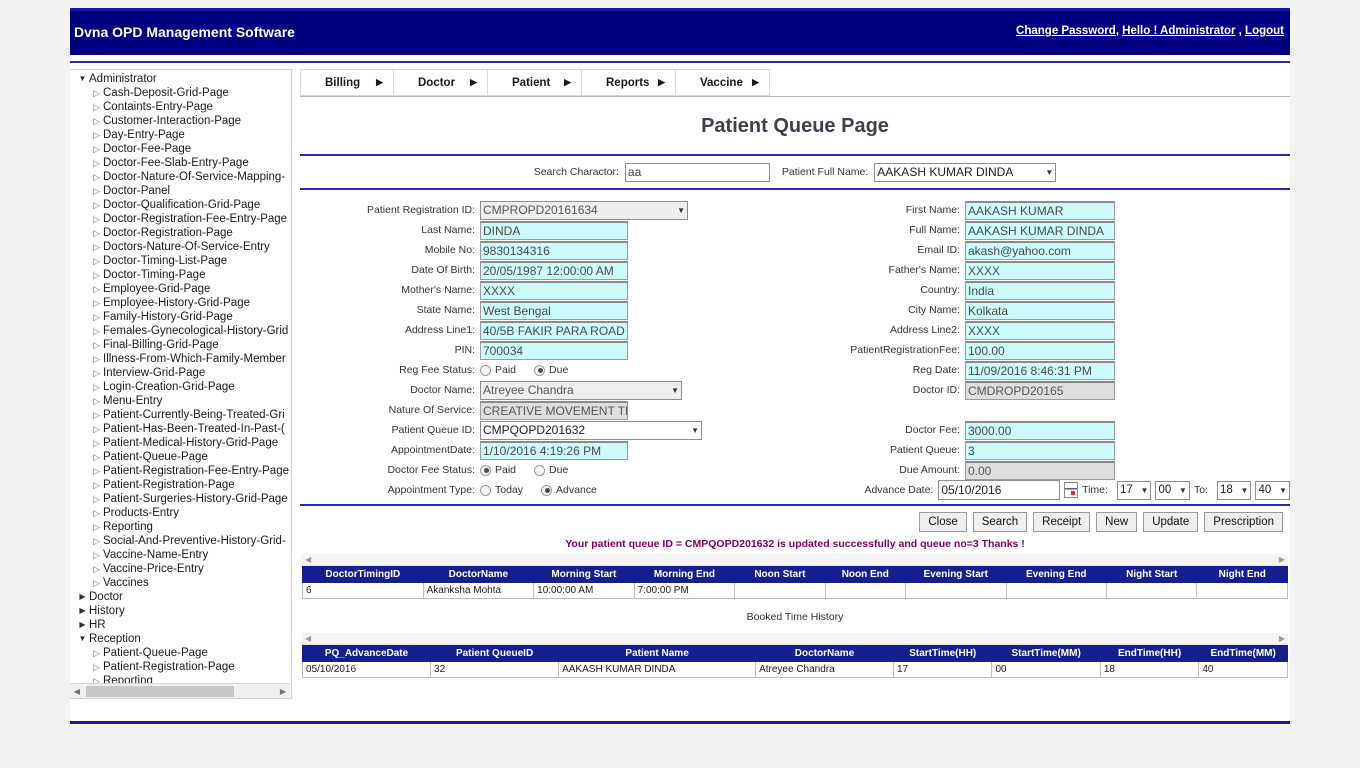 Image resolution: width=1360 pixels, height=768 pixels. I want to click on mobile-no-input: 9830134316, so click(554, 250).